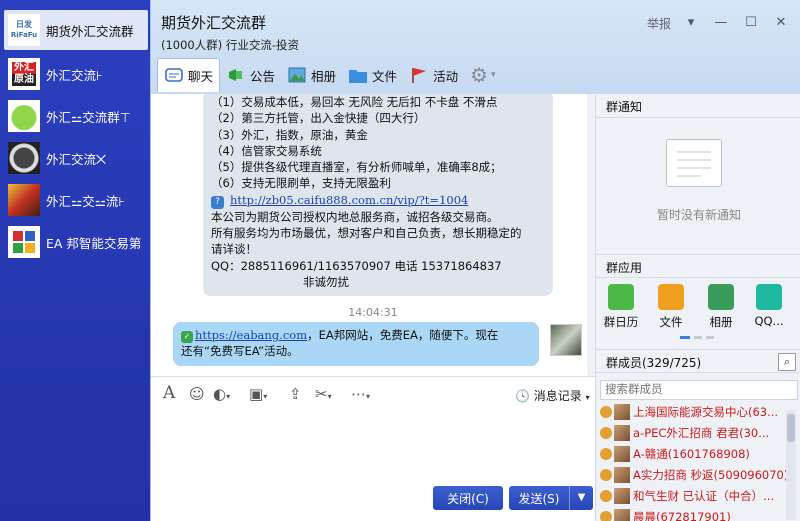 This screenshot has height=521, width=800. Describe the element at coordinates (693, 454) in the screenshot. I see `member-row: A-赣通(1601768908)` at that location.